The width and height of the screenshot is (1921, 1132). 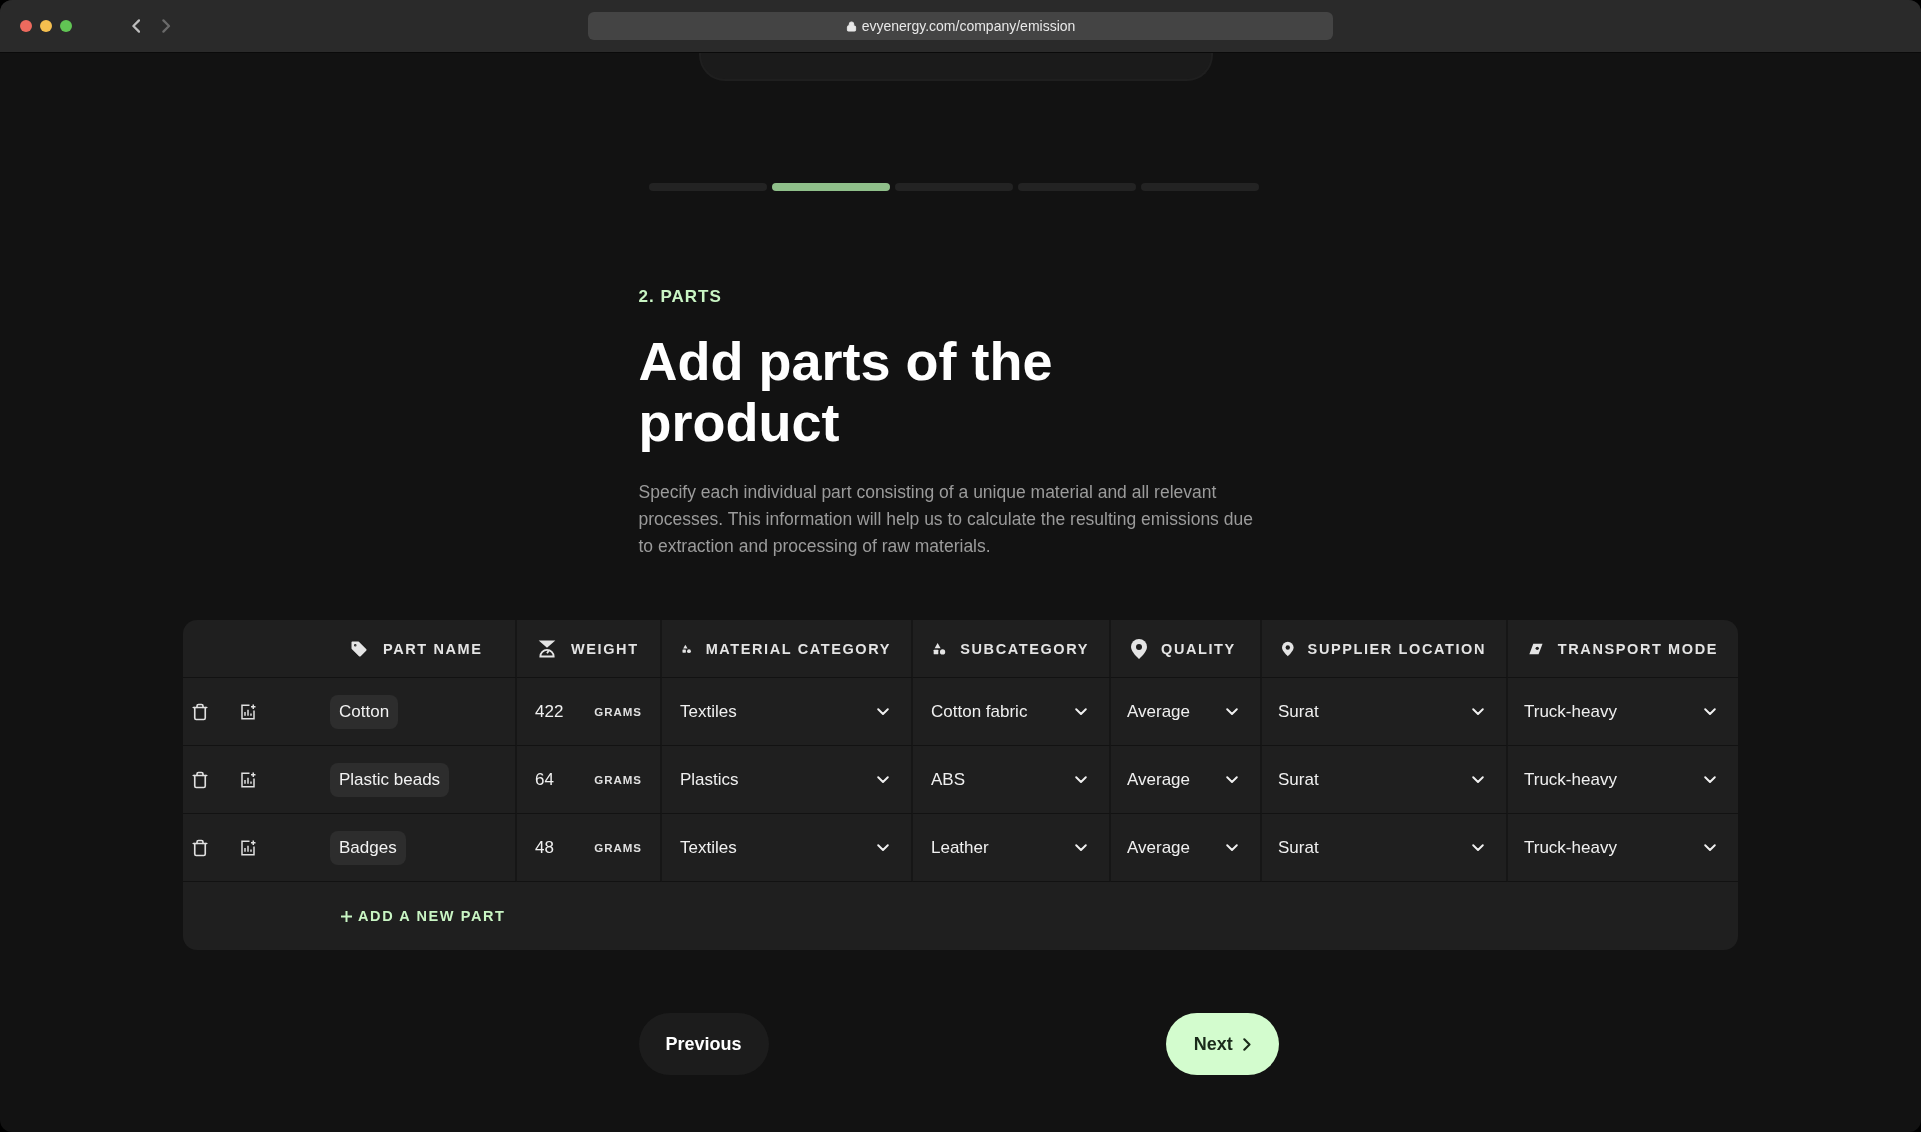 What do you see at coordinates (960, 26) in the screenshot?
I see `address-bar: evyenergy.com/company/emission` at bounding box center [960, 26].